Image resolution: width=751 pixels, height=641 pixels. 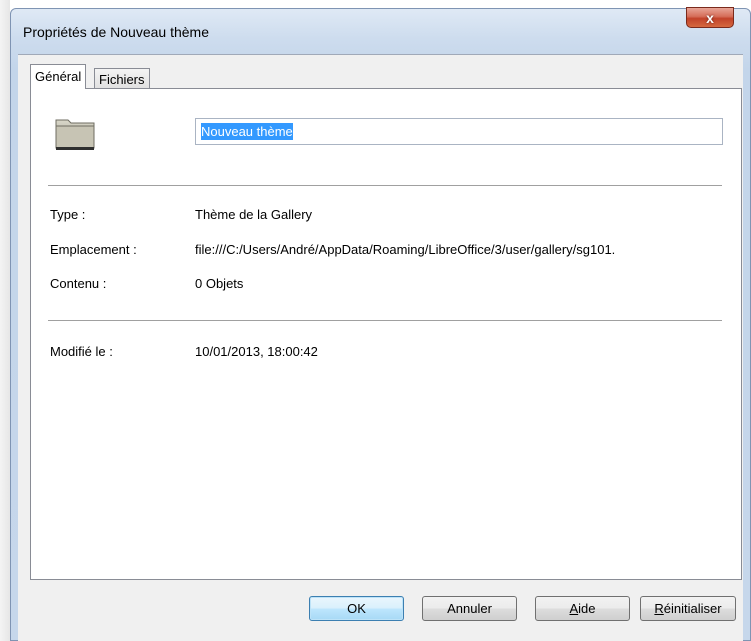 What do you see at coordinates (247, 131) in the screenshot?
I see `theme-name-selected-text: Nouveau thème` at bounding box center [247, 131].